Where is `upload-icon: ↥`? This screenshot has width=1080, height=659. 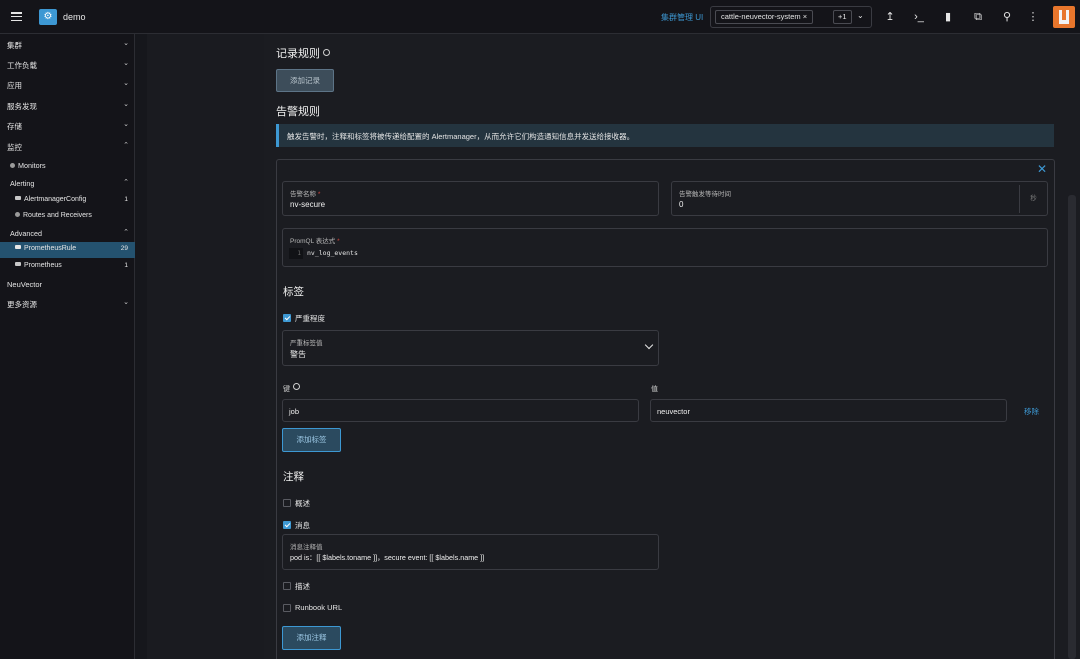
upload-icon: ↥ is located at coordinates (890, 17).